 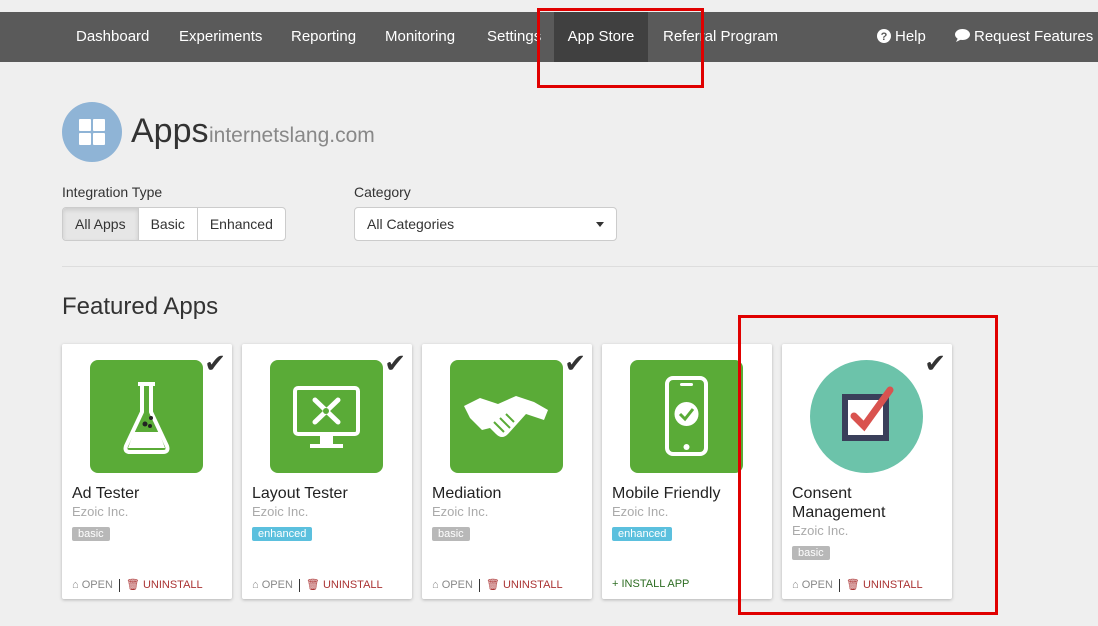 What do you see at coordinates (600, 224) in the screenshot?
I see `chevron-down-icon` at bounding box center [600, 224].